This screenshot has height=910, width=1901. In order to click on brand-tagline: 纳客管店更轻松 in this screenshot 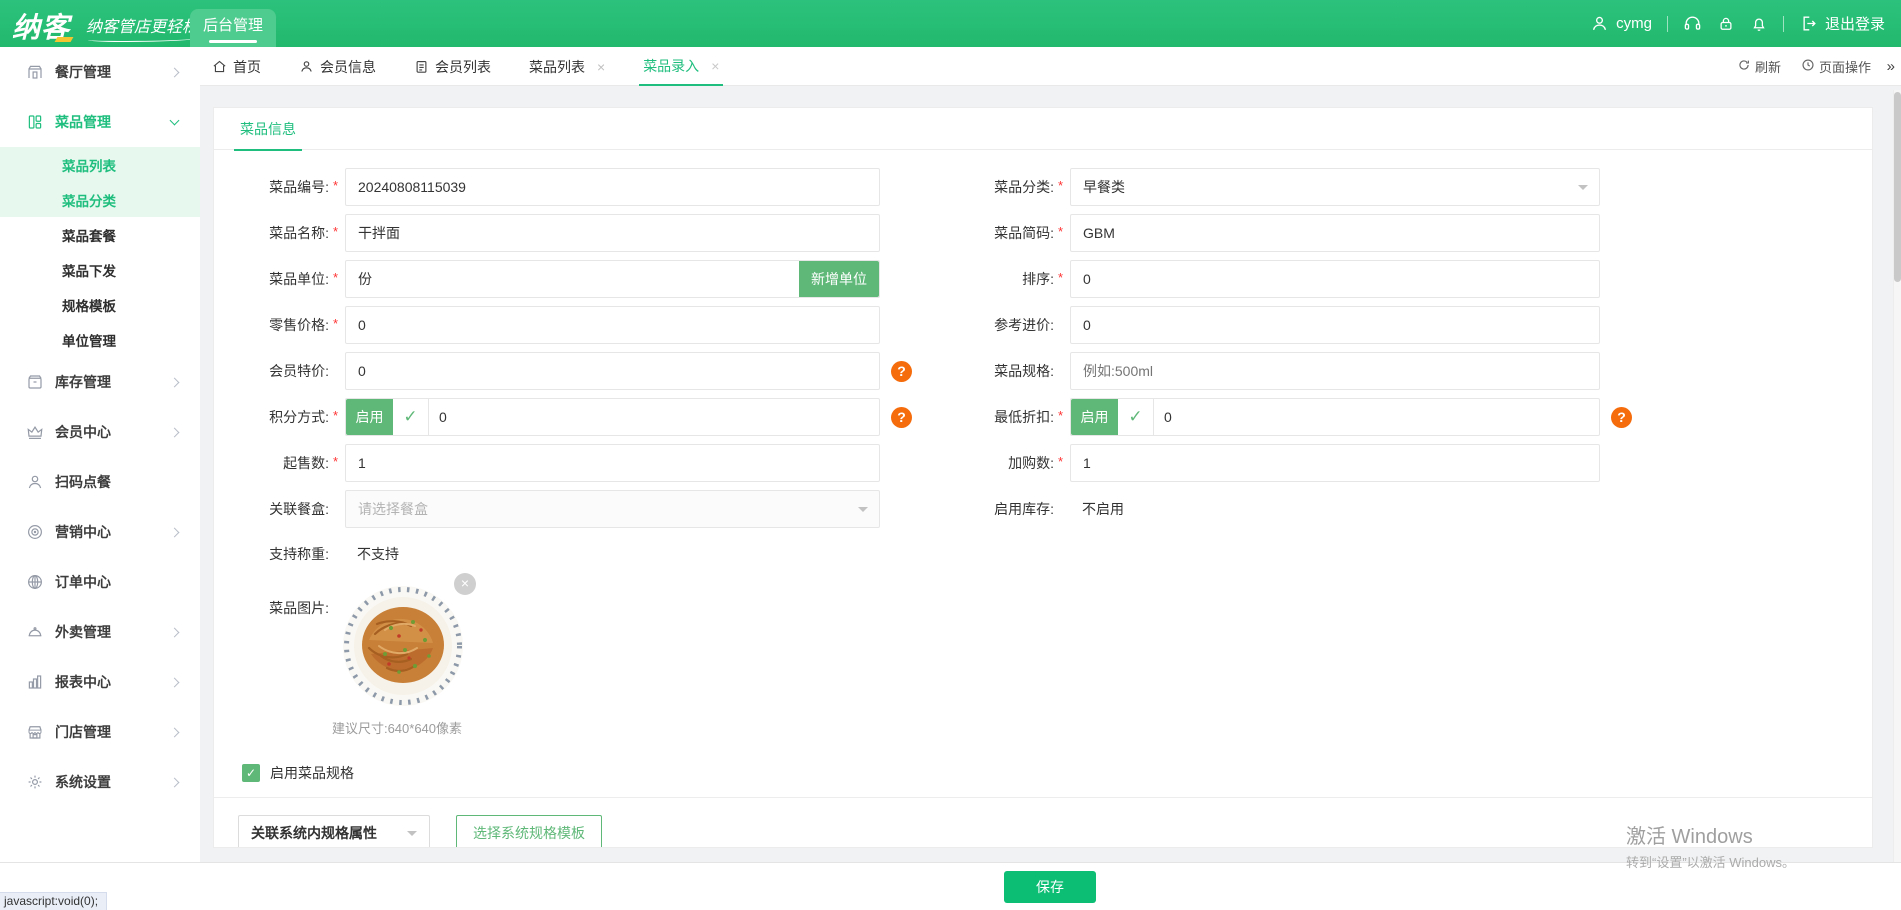, I will do `click(145, 27)`.